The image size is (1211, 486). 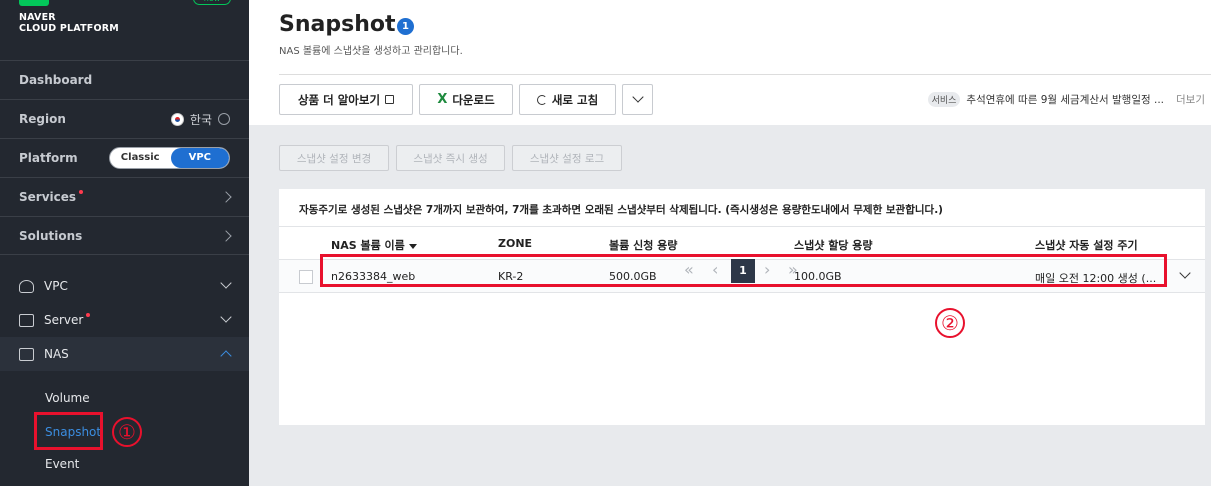 What do you see at coordinates (34, 3) in the screenshot?
I see `logo-mark` at bounding box center [34, 3].